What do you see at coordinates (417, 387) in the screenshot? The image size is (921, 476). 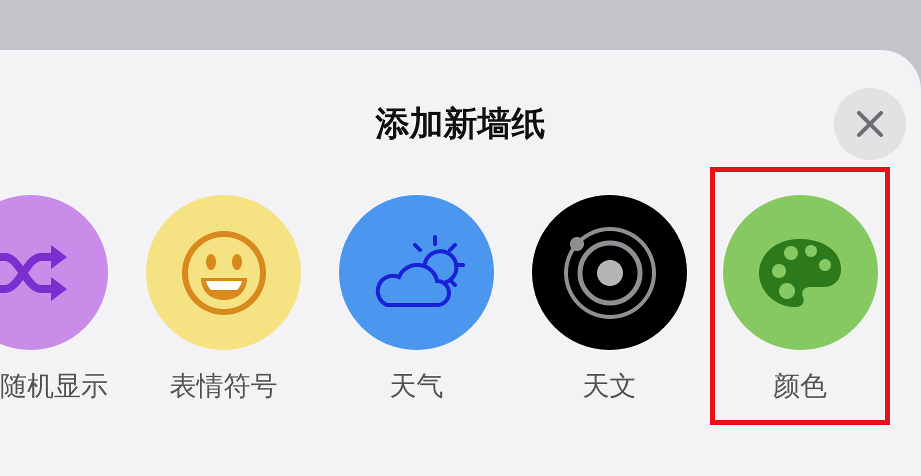 I see `option-label: 天气` at bounding box center [417, 387].